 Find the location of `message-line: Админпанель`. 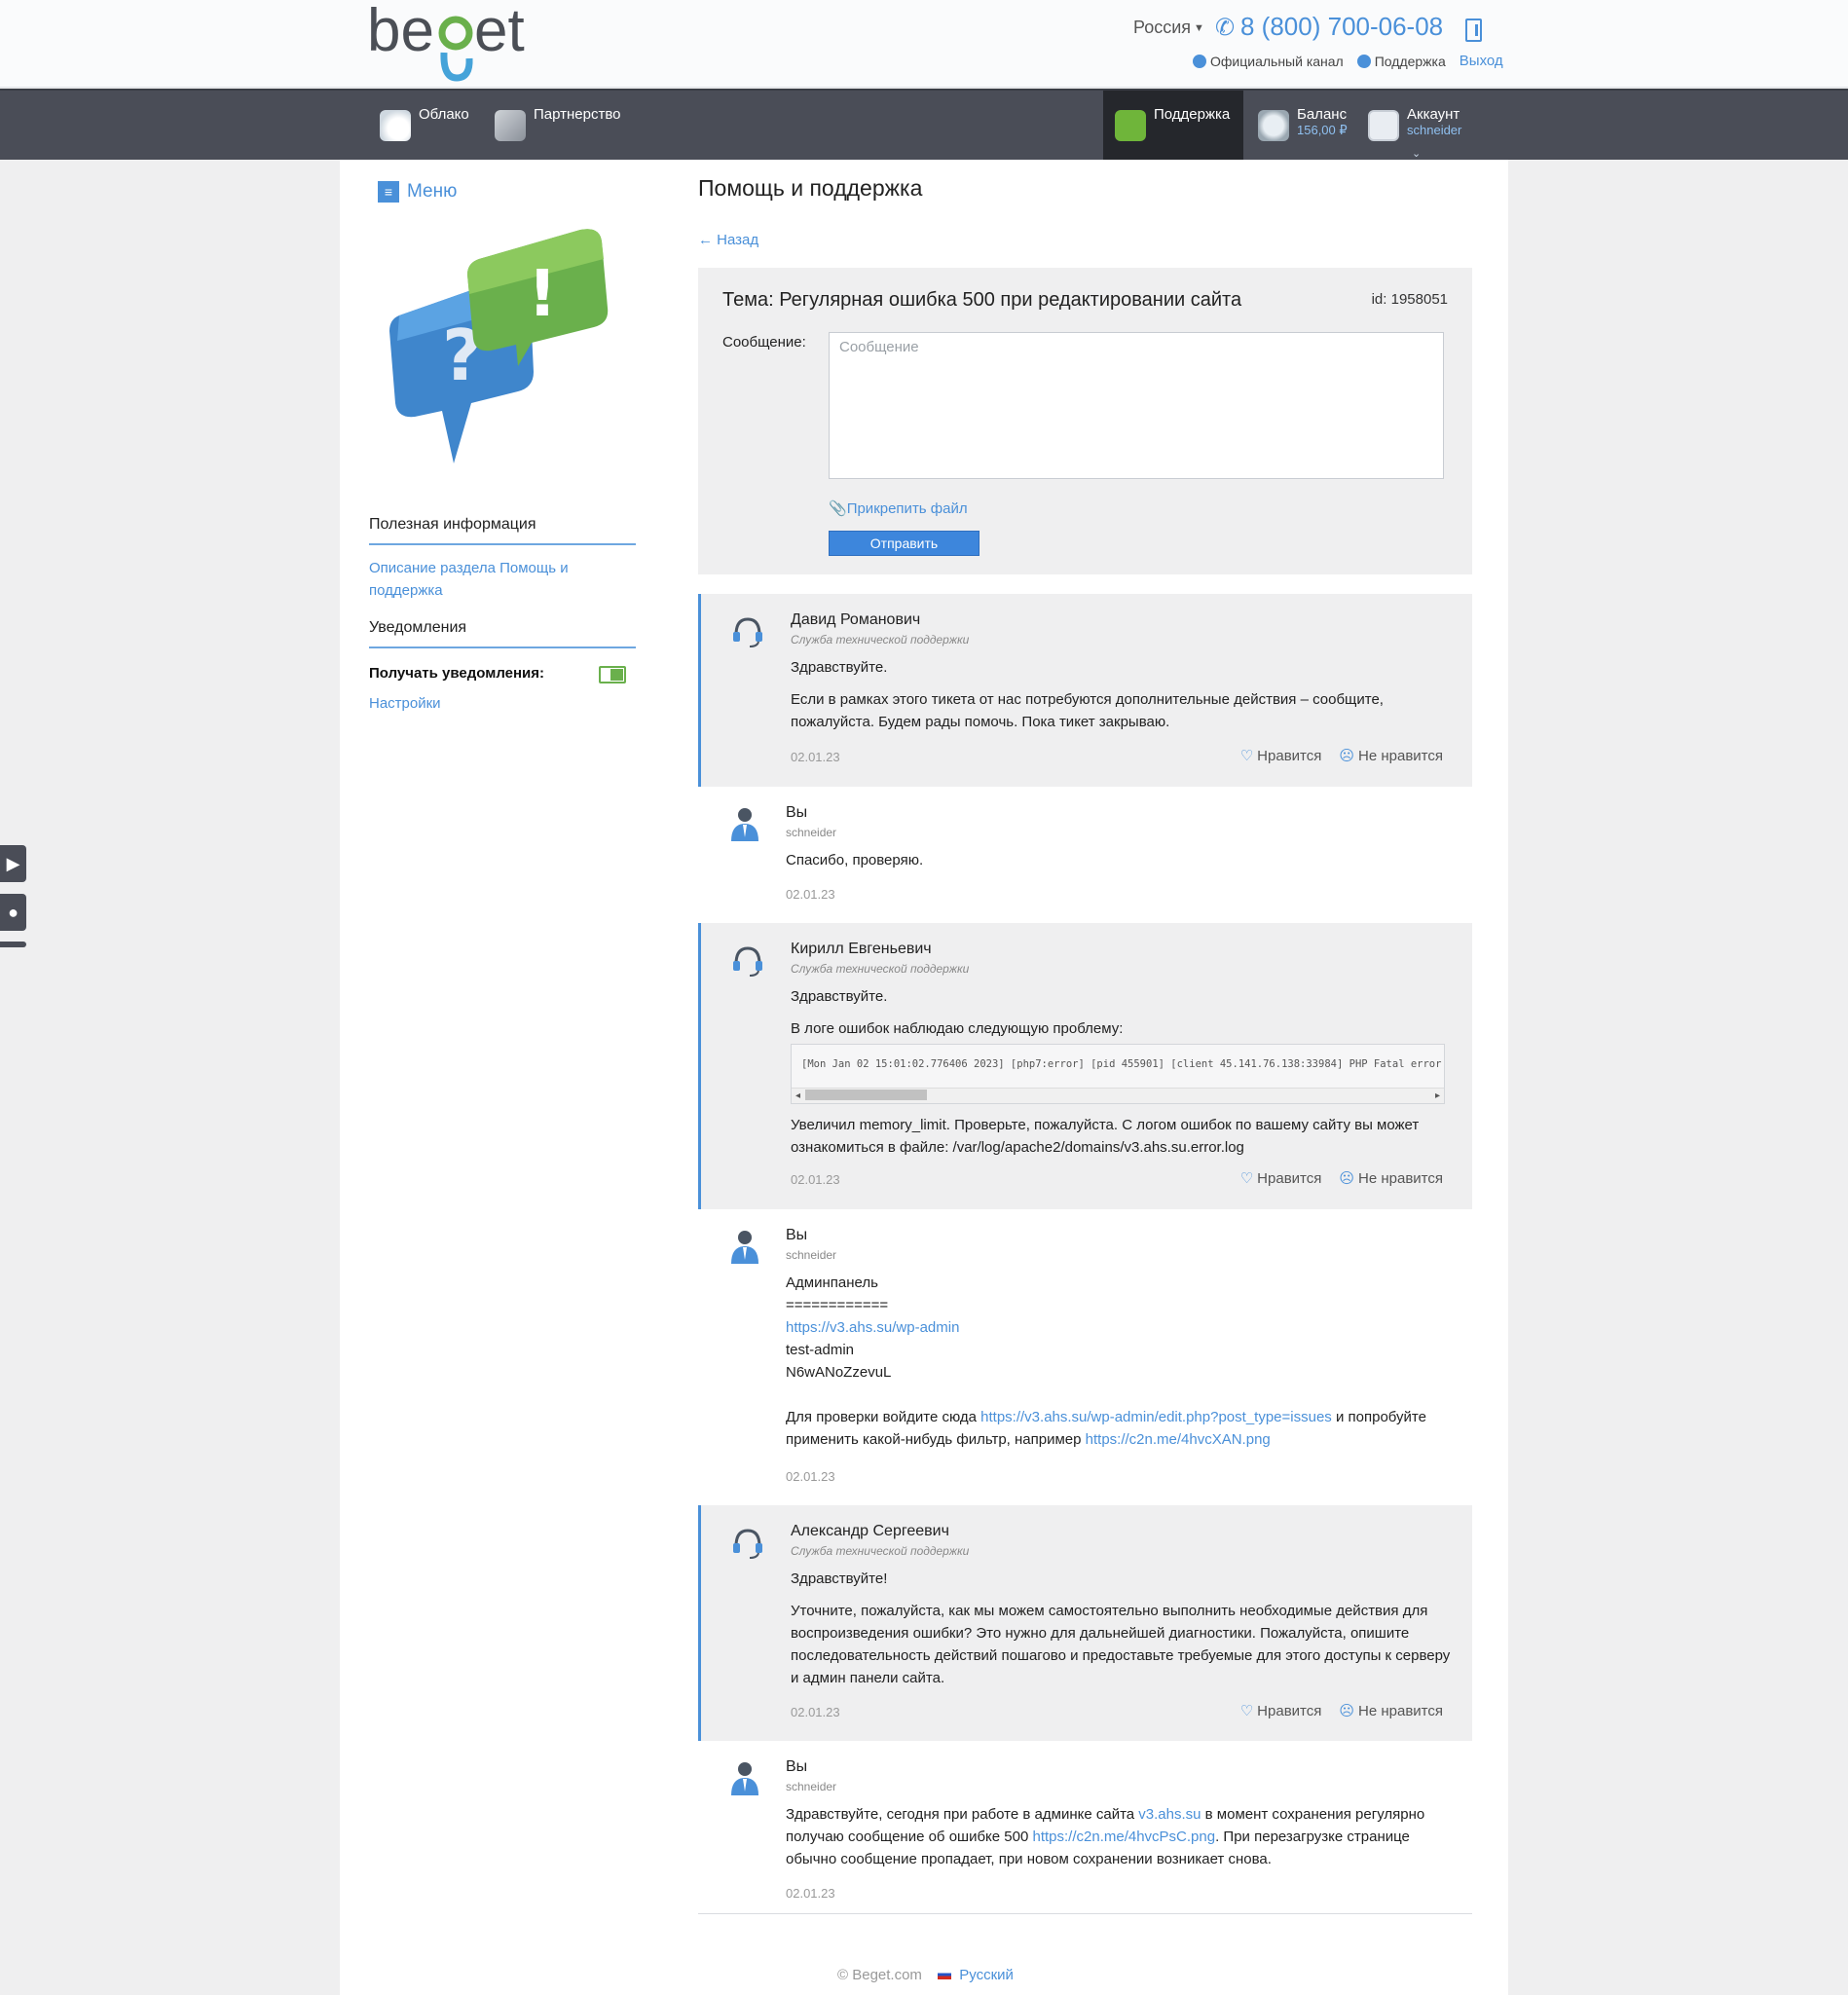

message-line: Админпанель is located at coordinates (832, 1283).